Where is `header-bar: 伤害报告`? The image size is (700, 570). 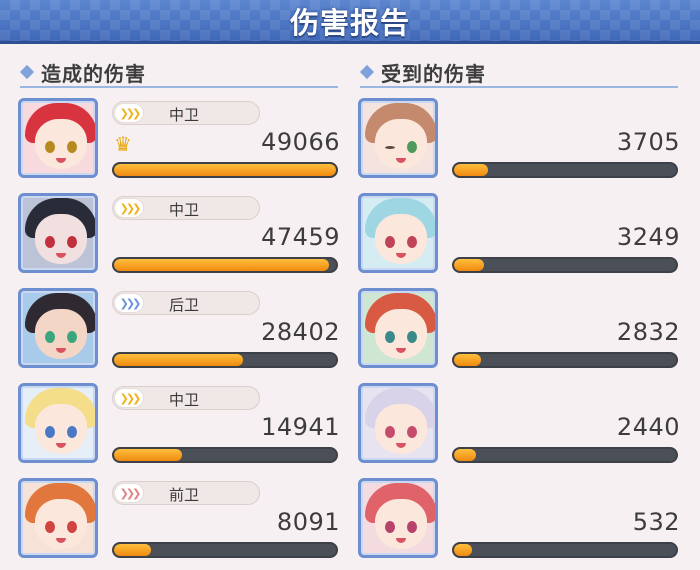
header-bar: 伤害报告 is located at coordinates (350, 22).